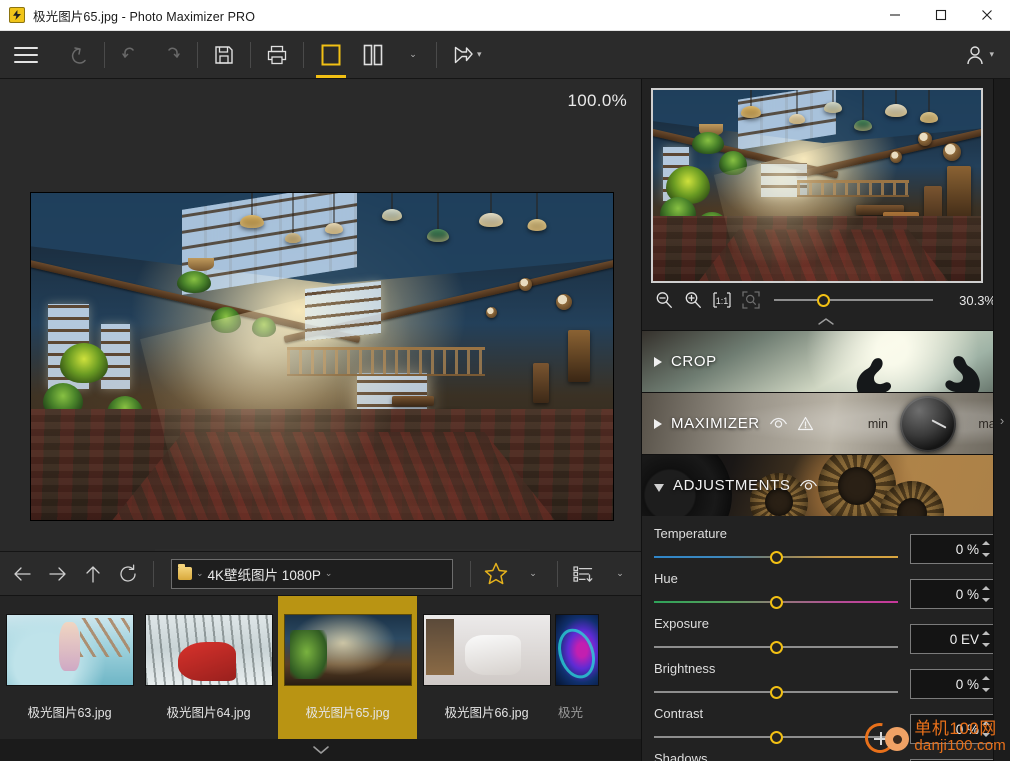 The image size is (1010, 761). I want to click on list-item: 极光图片63.jpg, so click(69, 667).